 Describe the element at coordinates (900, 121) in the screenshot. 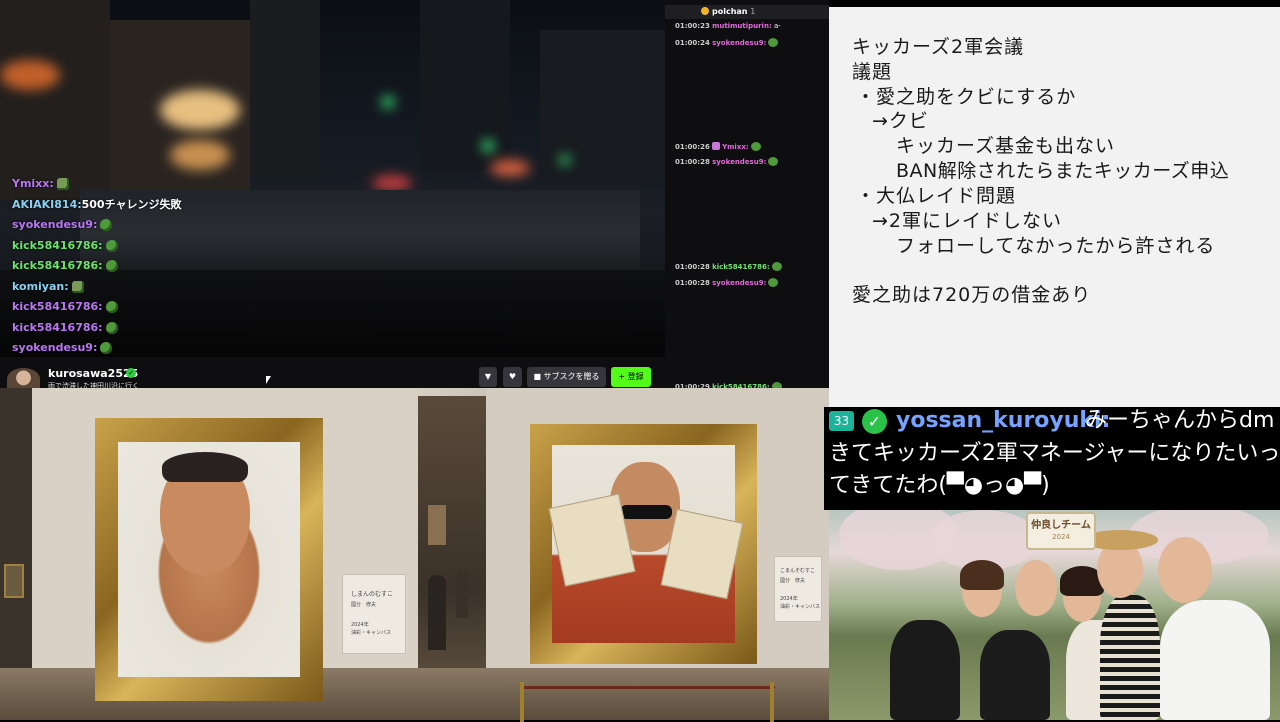

I see `board-item: →クビ` at that location.